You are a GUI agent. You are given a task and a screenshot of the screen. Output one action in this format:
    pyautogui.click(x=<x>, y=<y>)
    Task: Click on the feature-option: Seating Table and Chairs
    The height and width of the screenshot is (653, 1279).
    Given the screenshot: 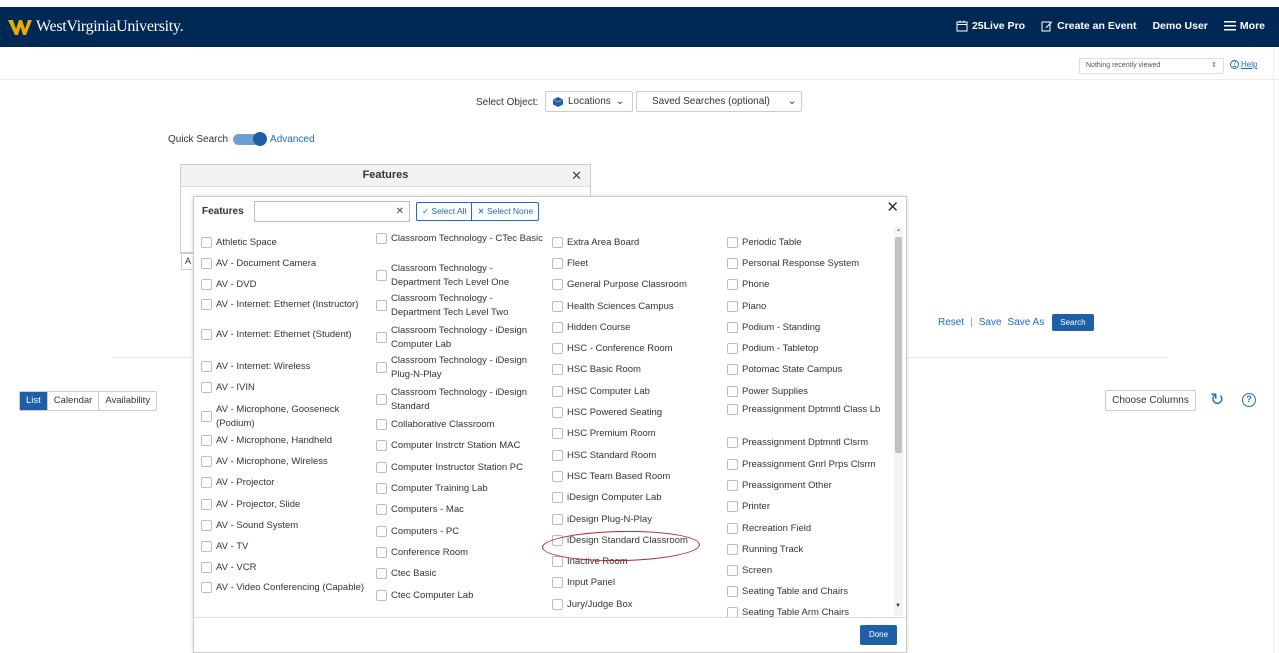 What is the action you would take?
    pyautogui.click(x=811, y=592)
    